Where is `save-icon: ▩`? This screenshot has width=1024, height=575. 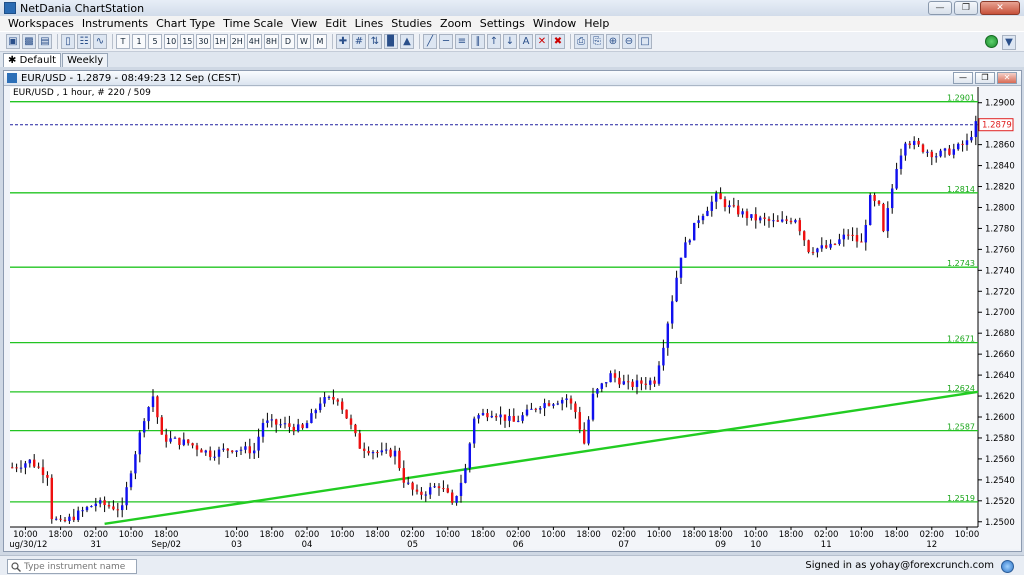 save-icon: ▩ is located at coordinates (29, 41).